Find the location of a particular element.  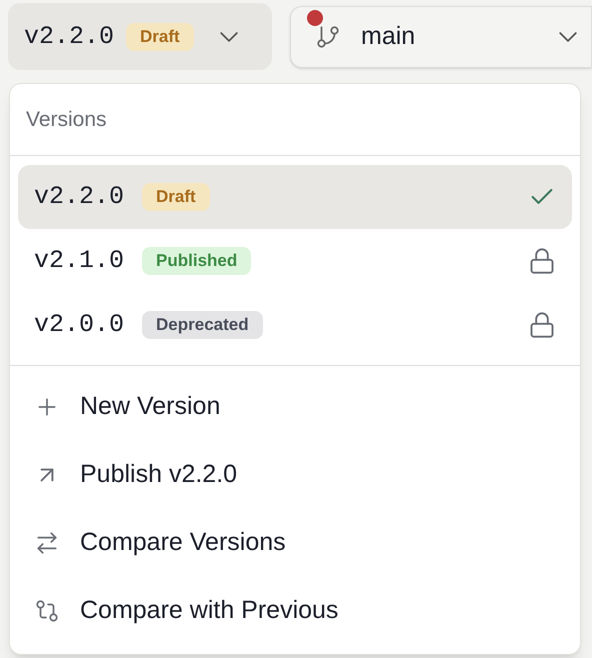

menu-action: Compare Versions is located at coordinates (295, 543).